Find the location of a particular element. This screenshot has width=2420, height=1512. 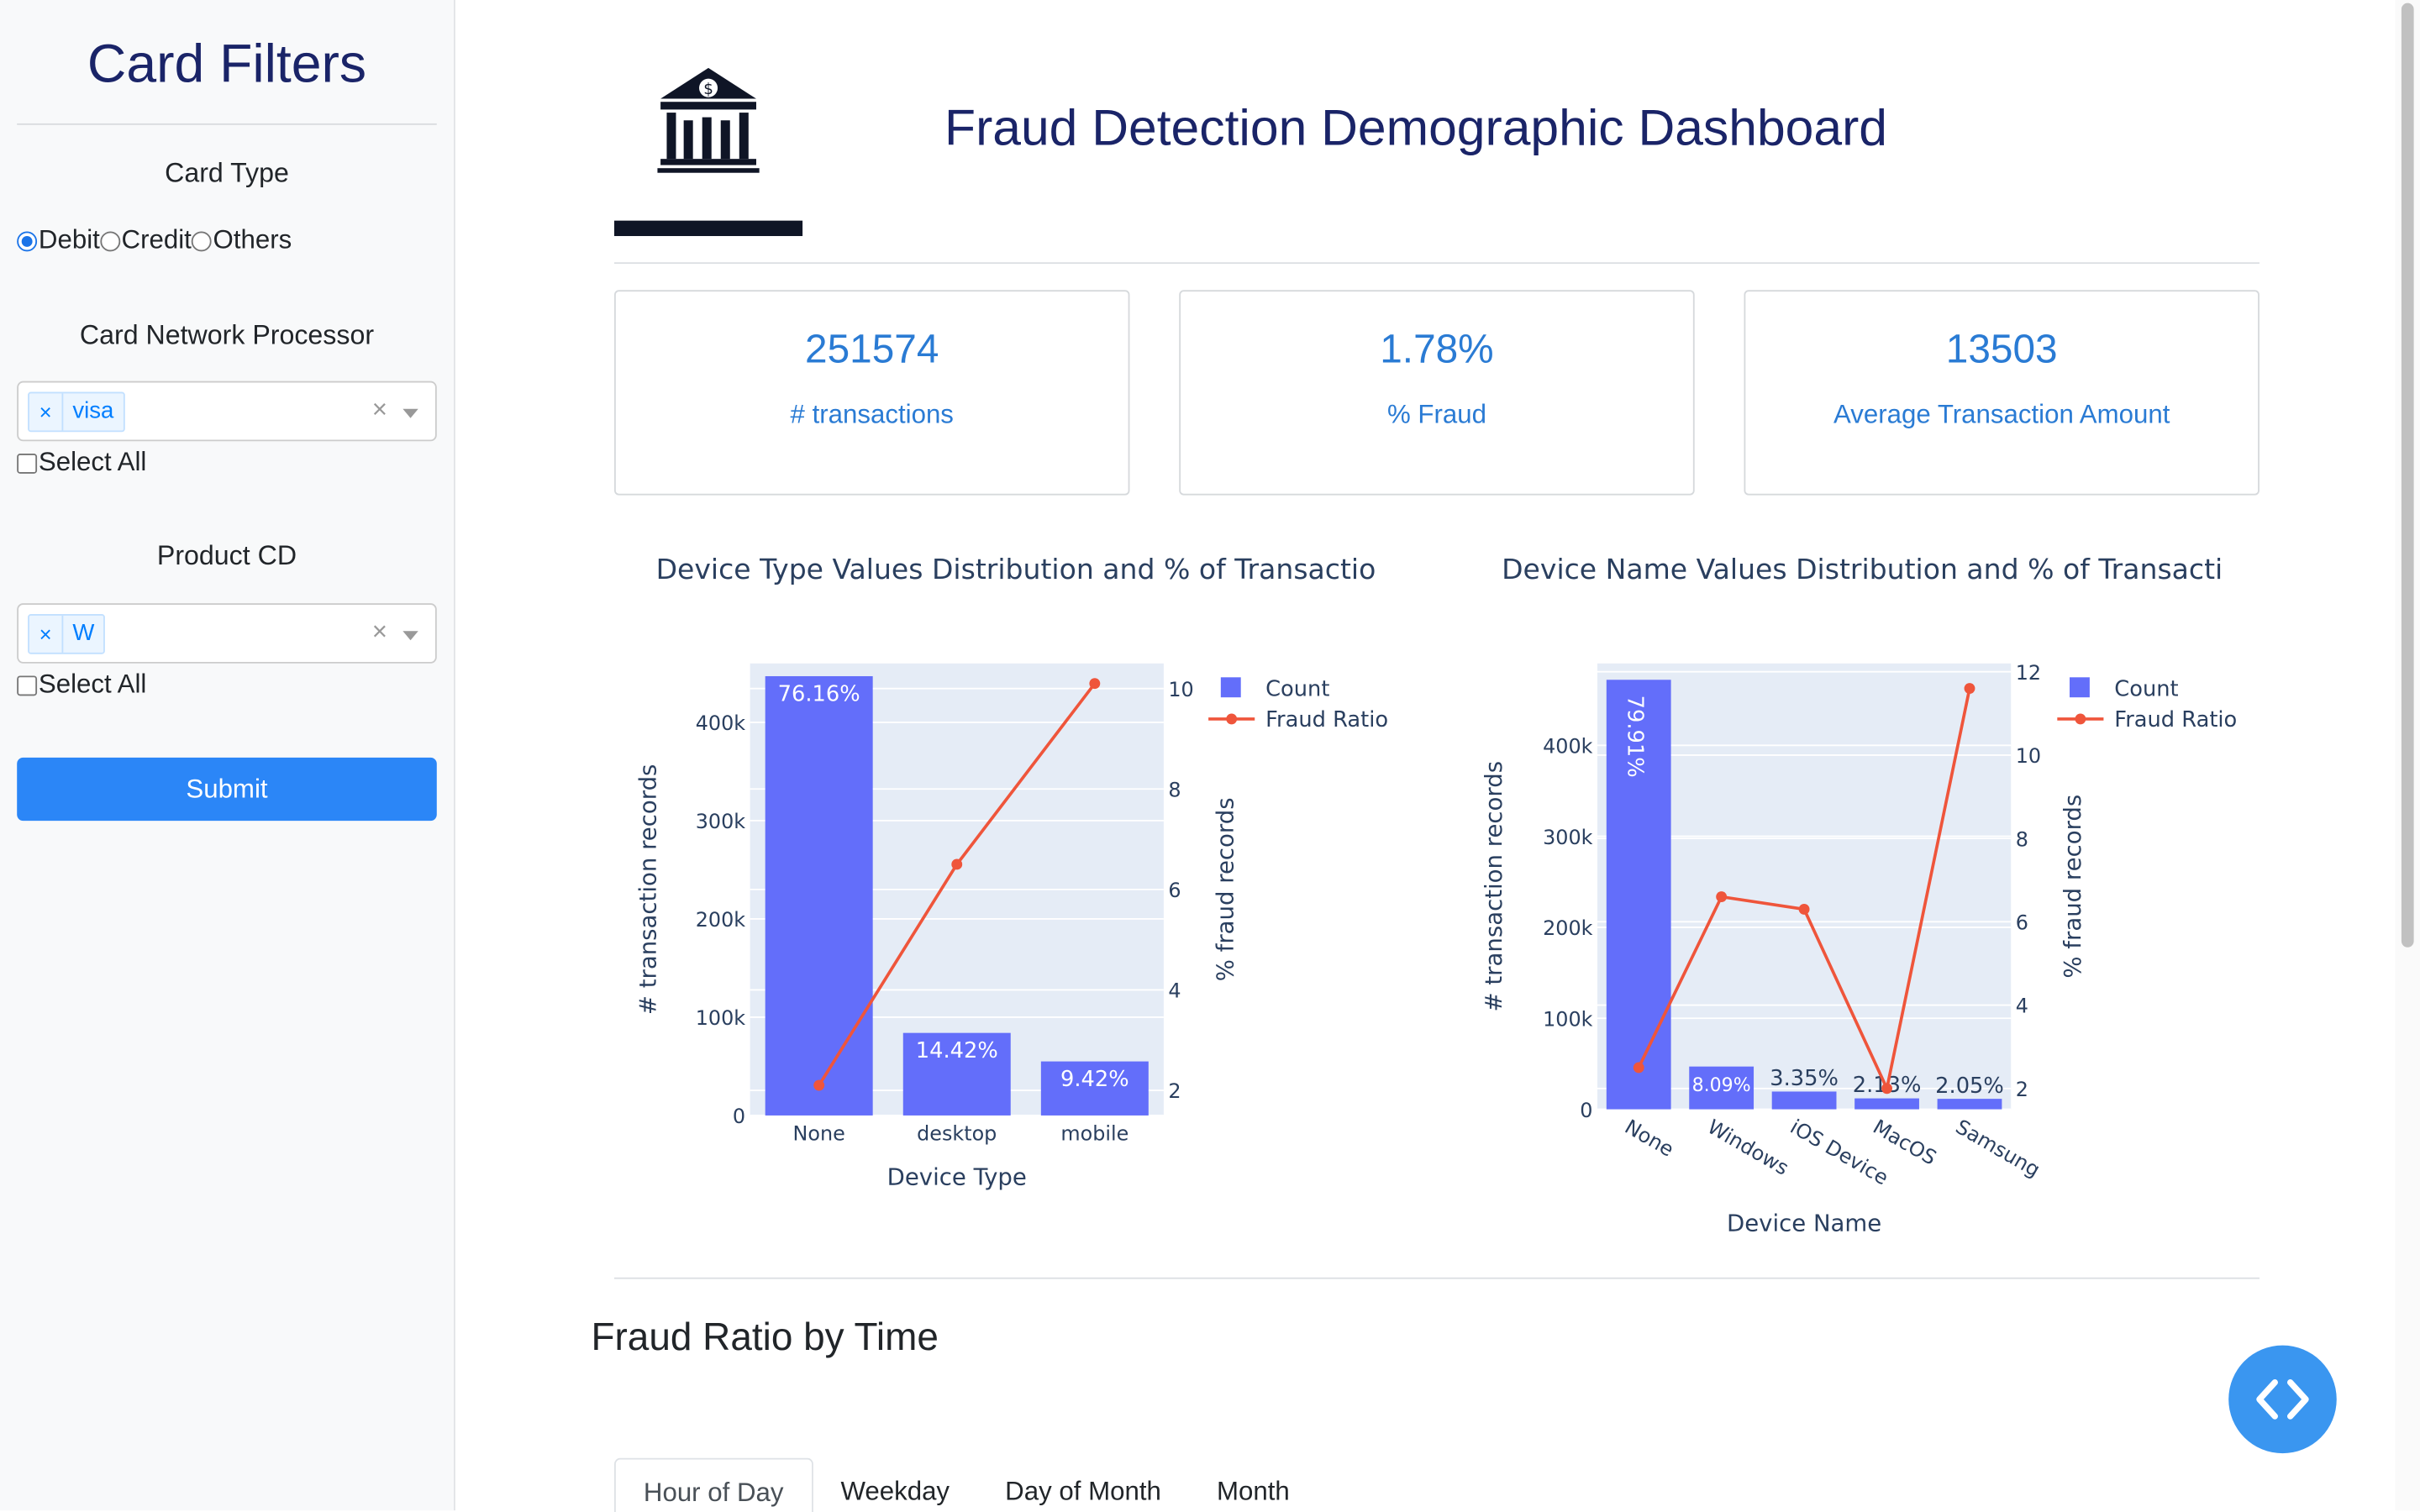

page-scrollbar is located at coordinates (2407, 755).